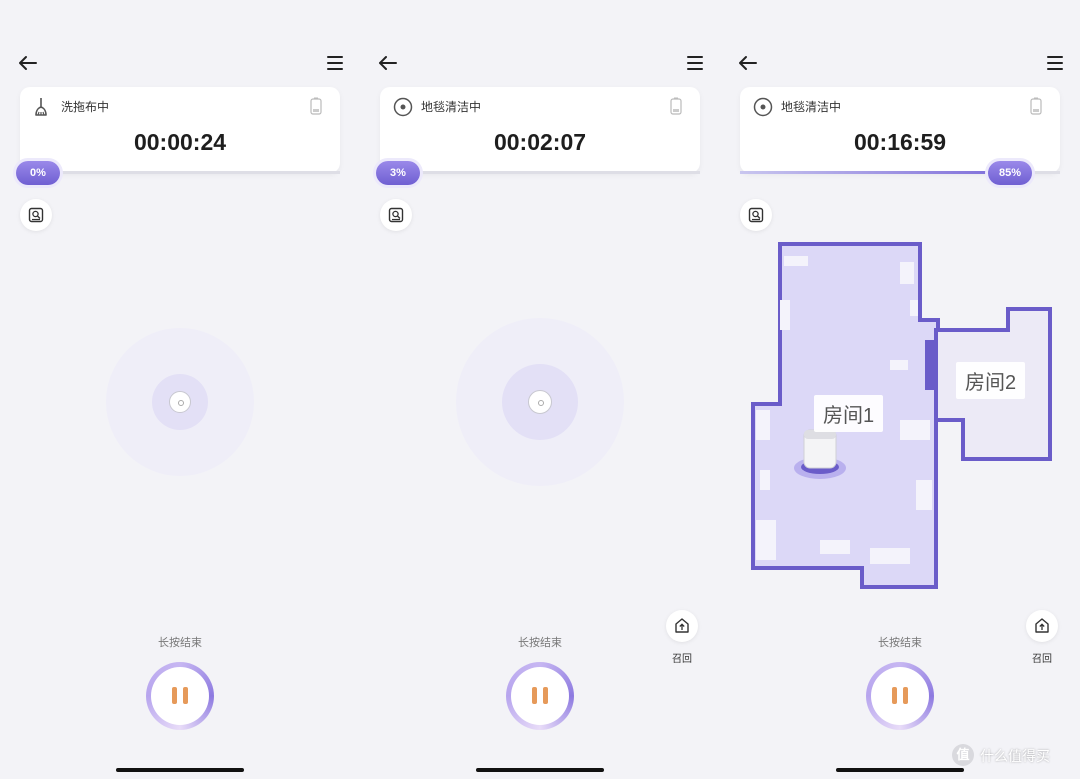 The height and width of the screenshot is (779, 1080). What do you see at coordinates (85, 107) in the screenshot?
I see `mode-label: 洗拖布中` at bounding box center [85, 107].